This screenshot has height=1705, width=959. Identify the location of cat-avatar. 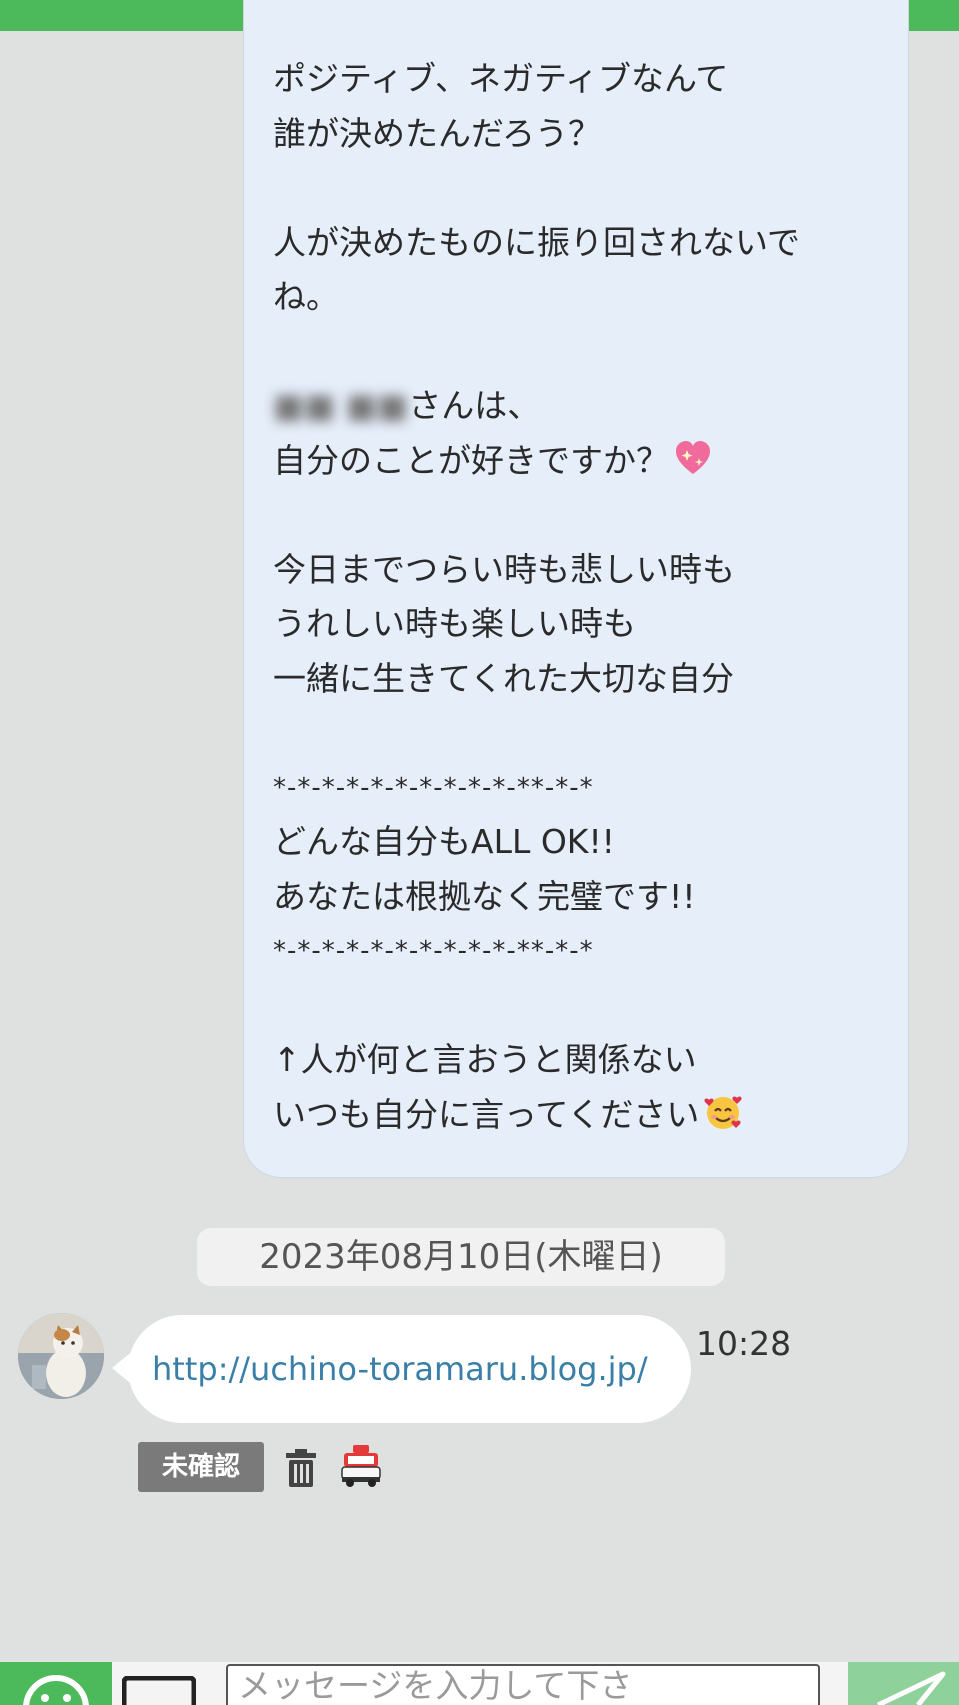
(61, 1356).